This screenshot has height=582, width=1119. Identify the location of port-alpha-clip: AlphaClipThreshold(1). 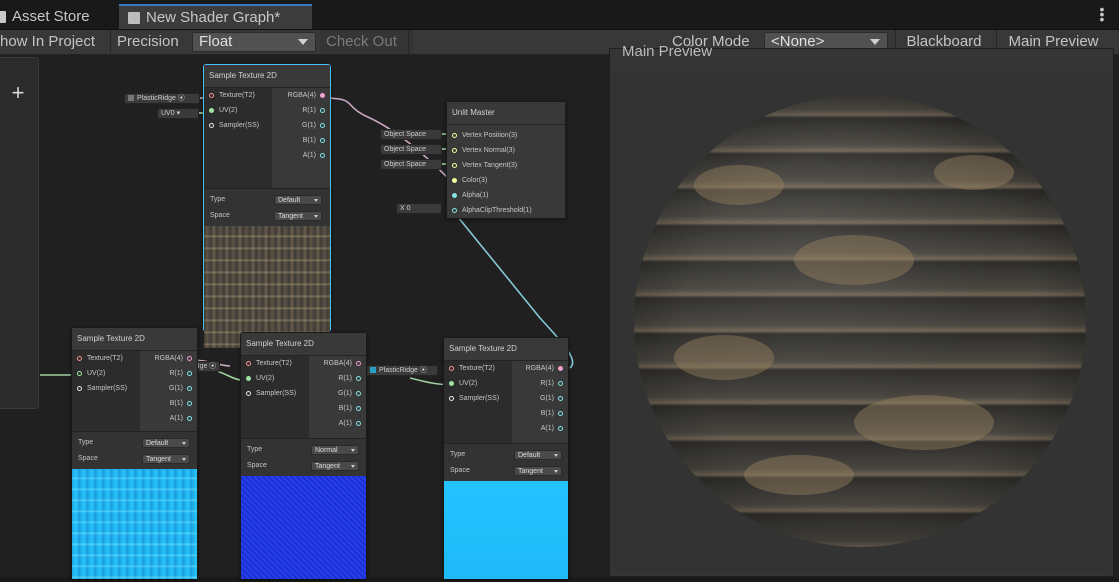
(506, 210).